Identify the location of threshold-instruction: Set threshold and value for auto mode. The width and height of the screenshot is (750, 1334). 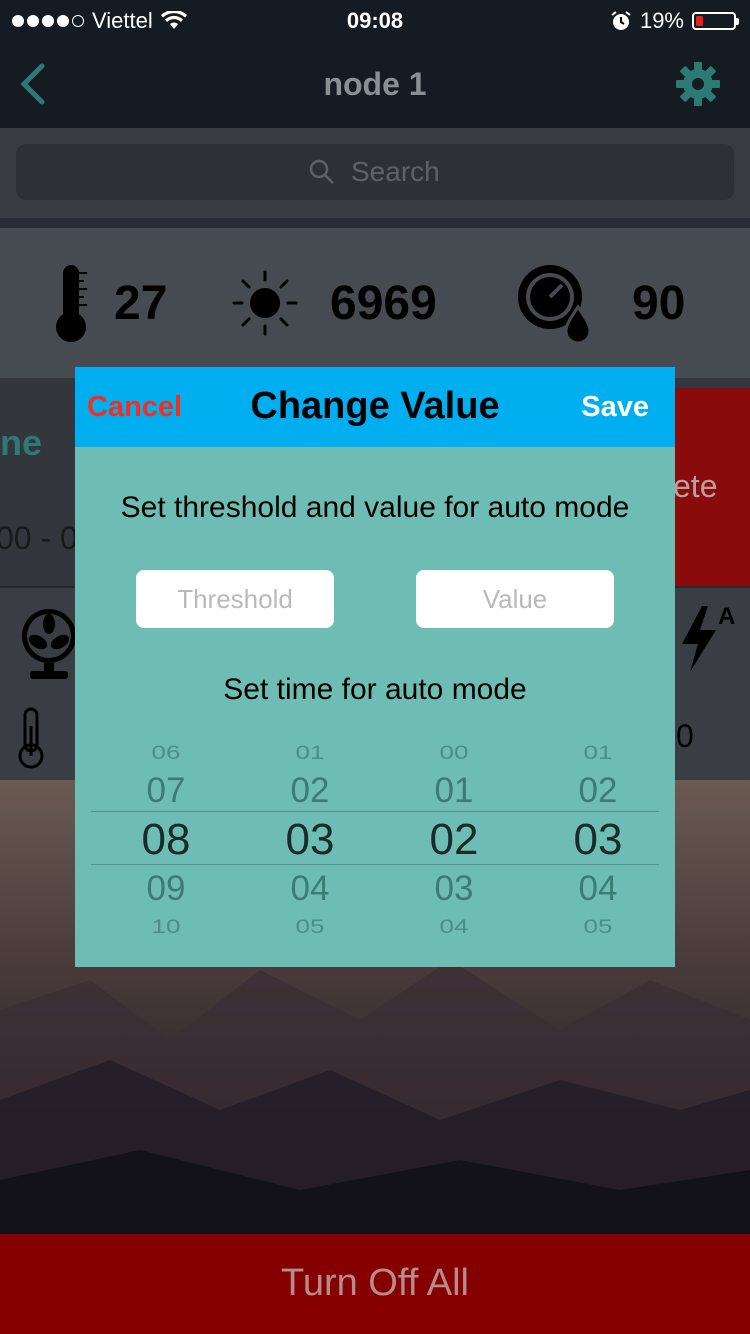
(375, 507).